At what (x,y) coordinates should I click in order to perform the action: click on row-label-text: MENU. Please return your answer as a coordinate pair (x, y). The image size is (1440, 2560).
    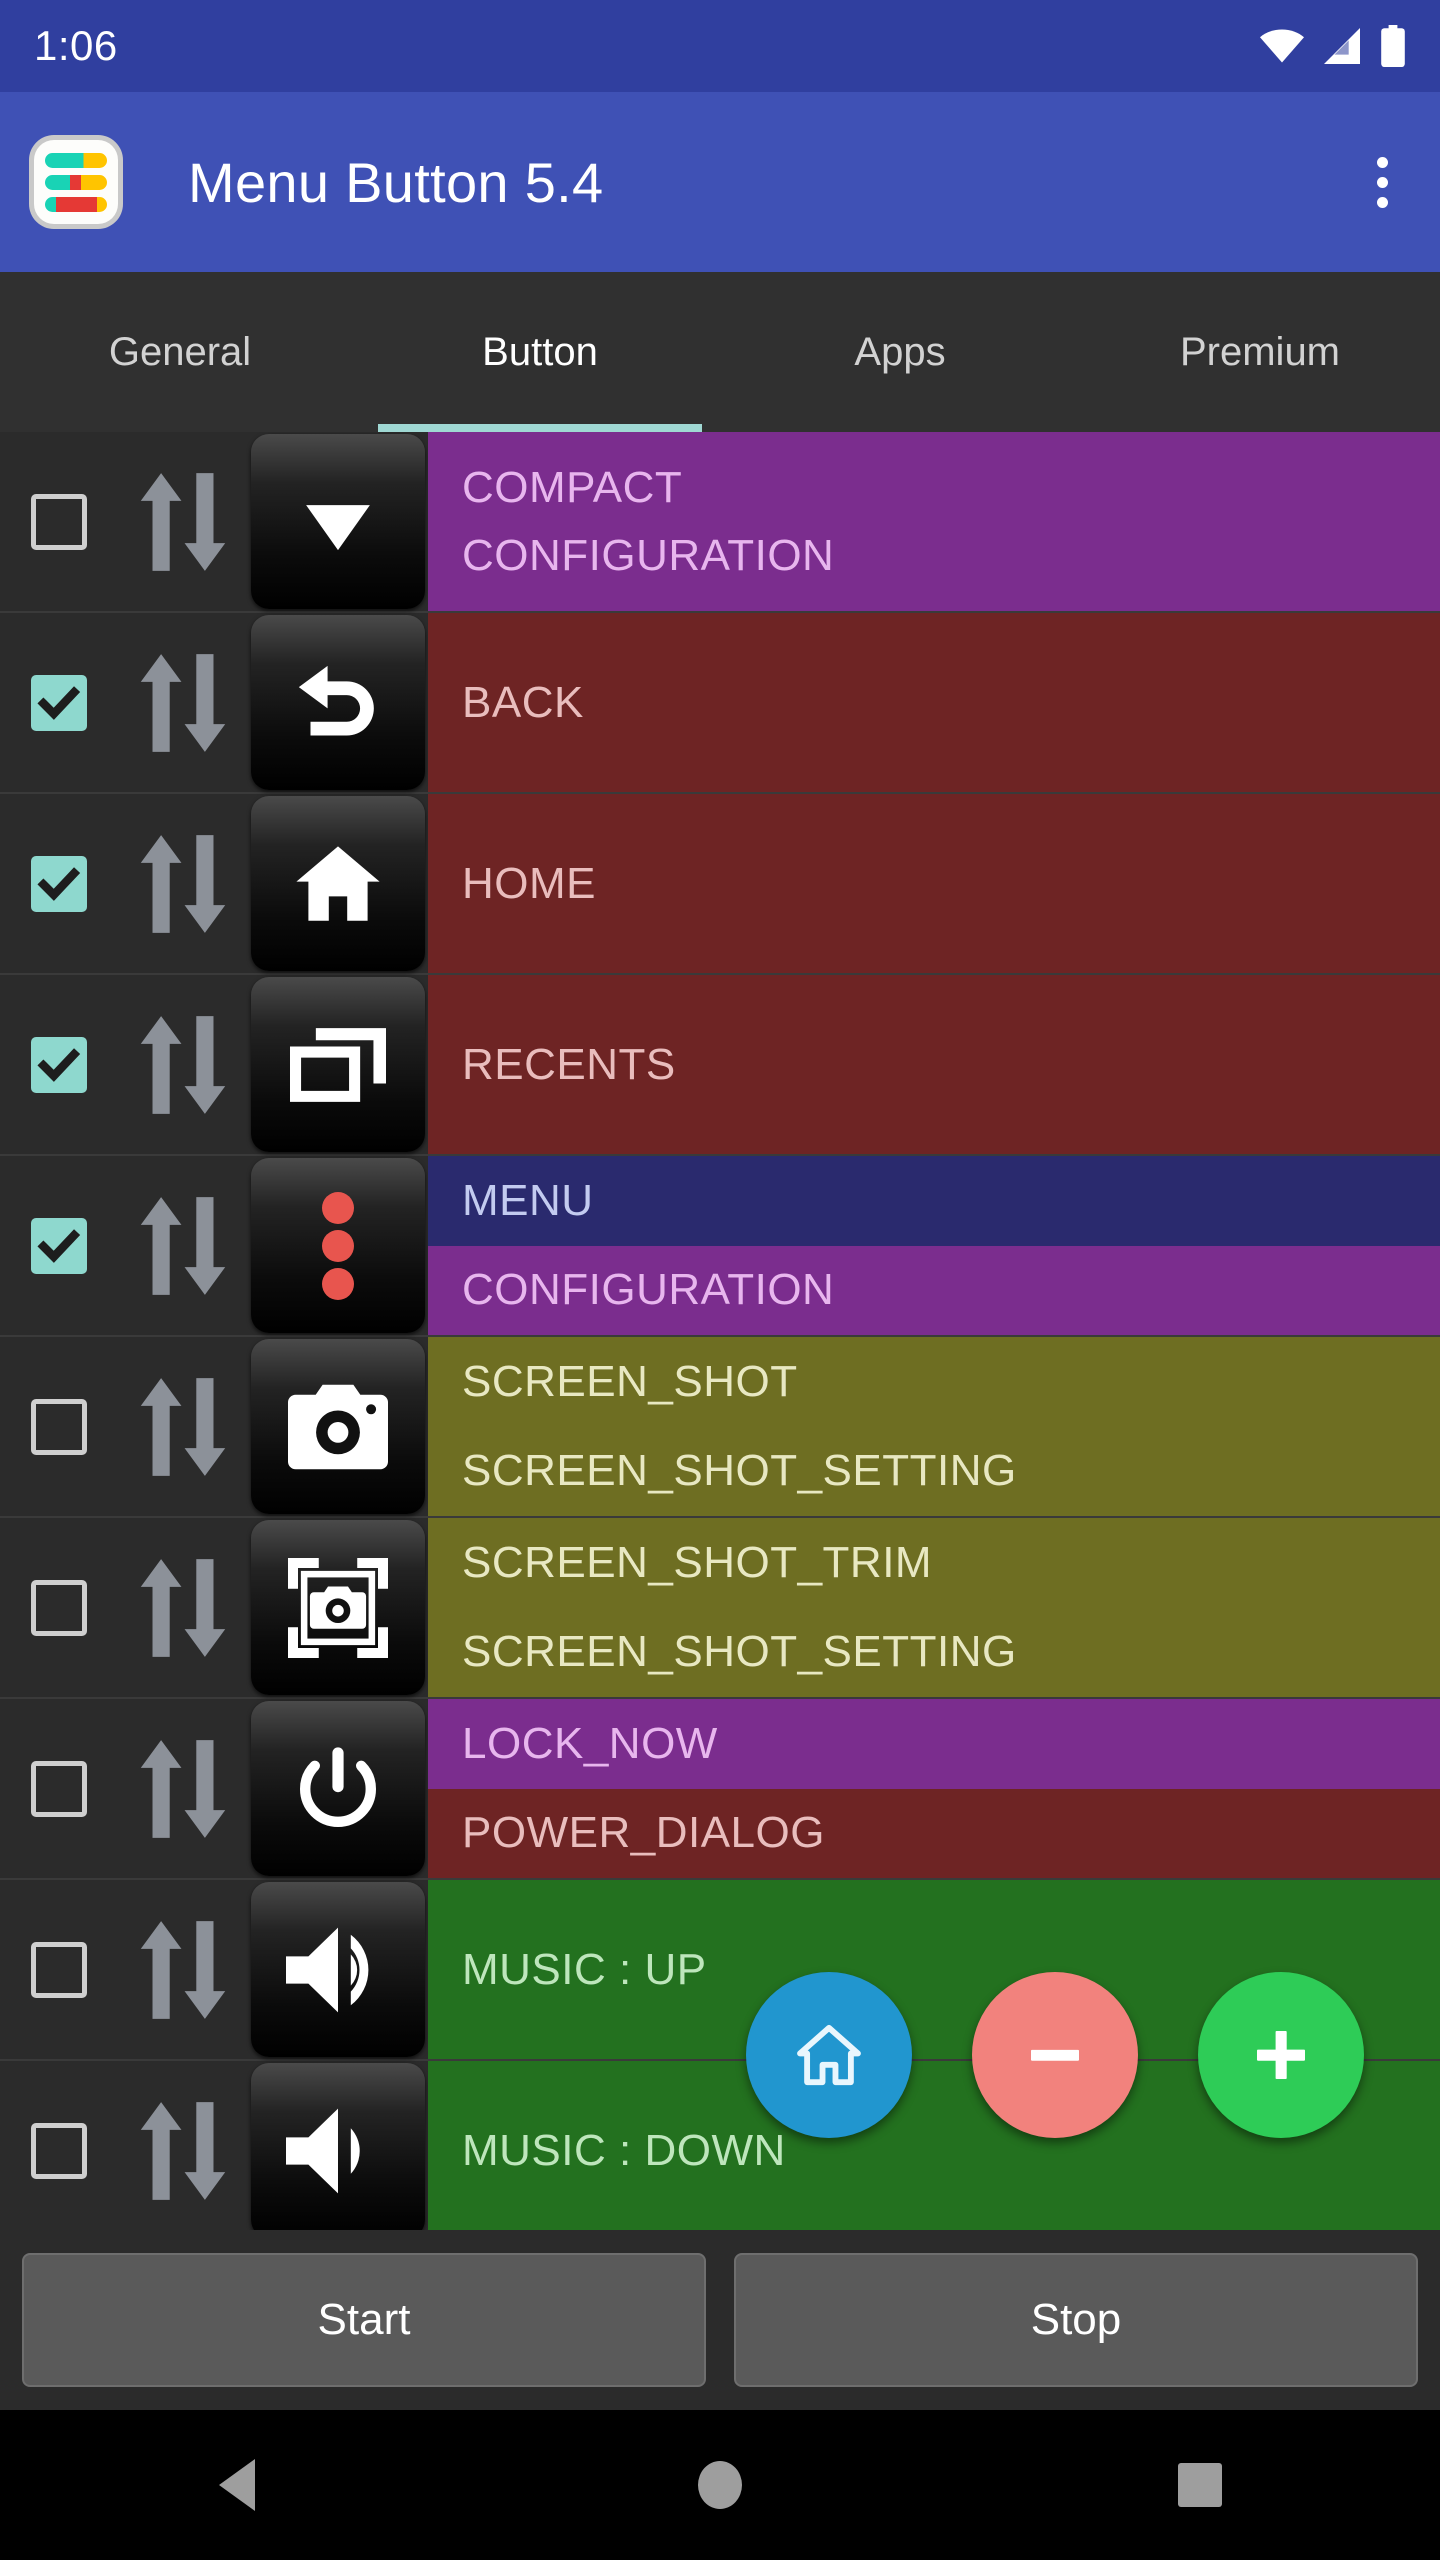
    Looking at the image, I should click on (528, 1200).